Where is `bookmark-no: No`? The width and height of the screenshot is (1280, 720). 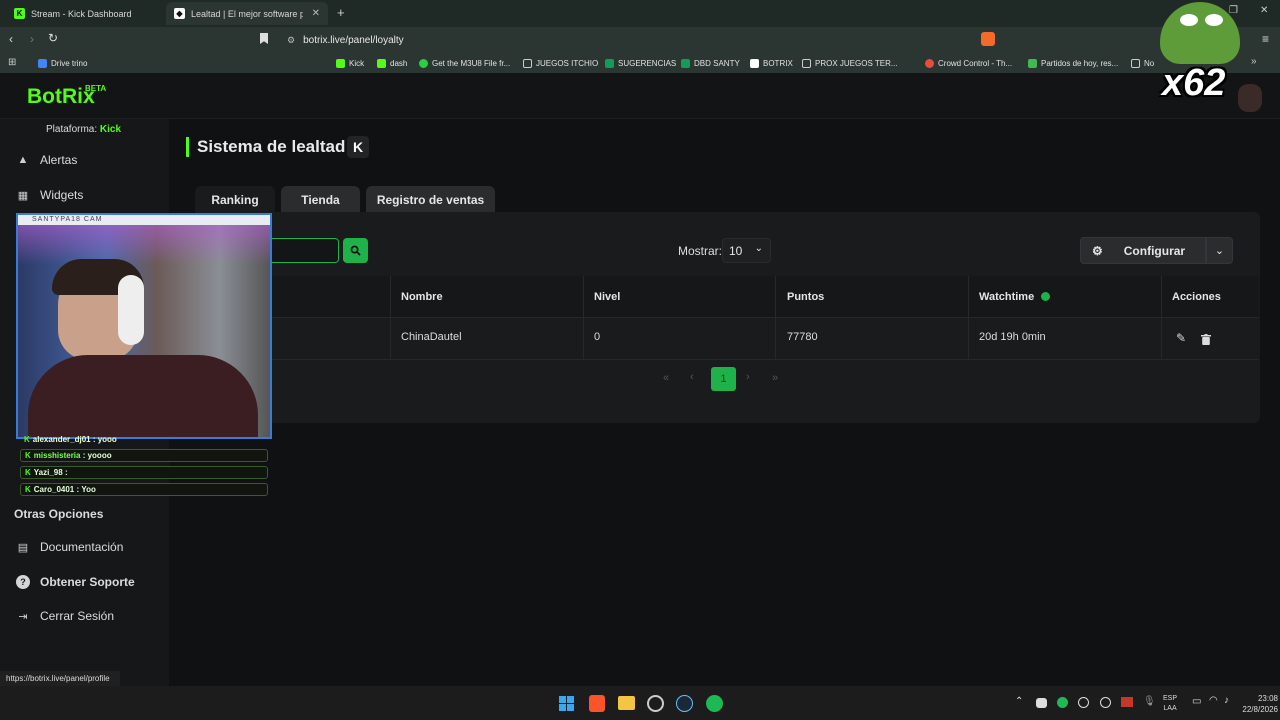
bookmark-no: No is located at coordinates (1142, 63).